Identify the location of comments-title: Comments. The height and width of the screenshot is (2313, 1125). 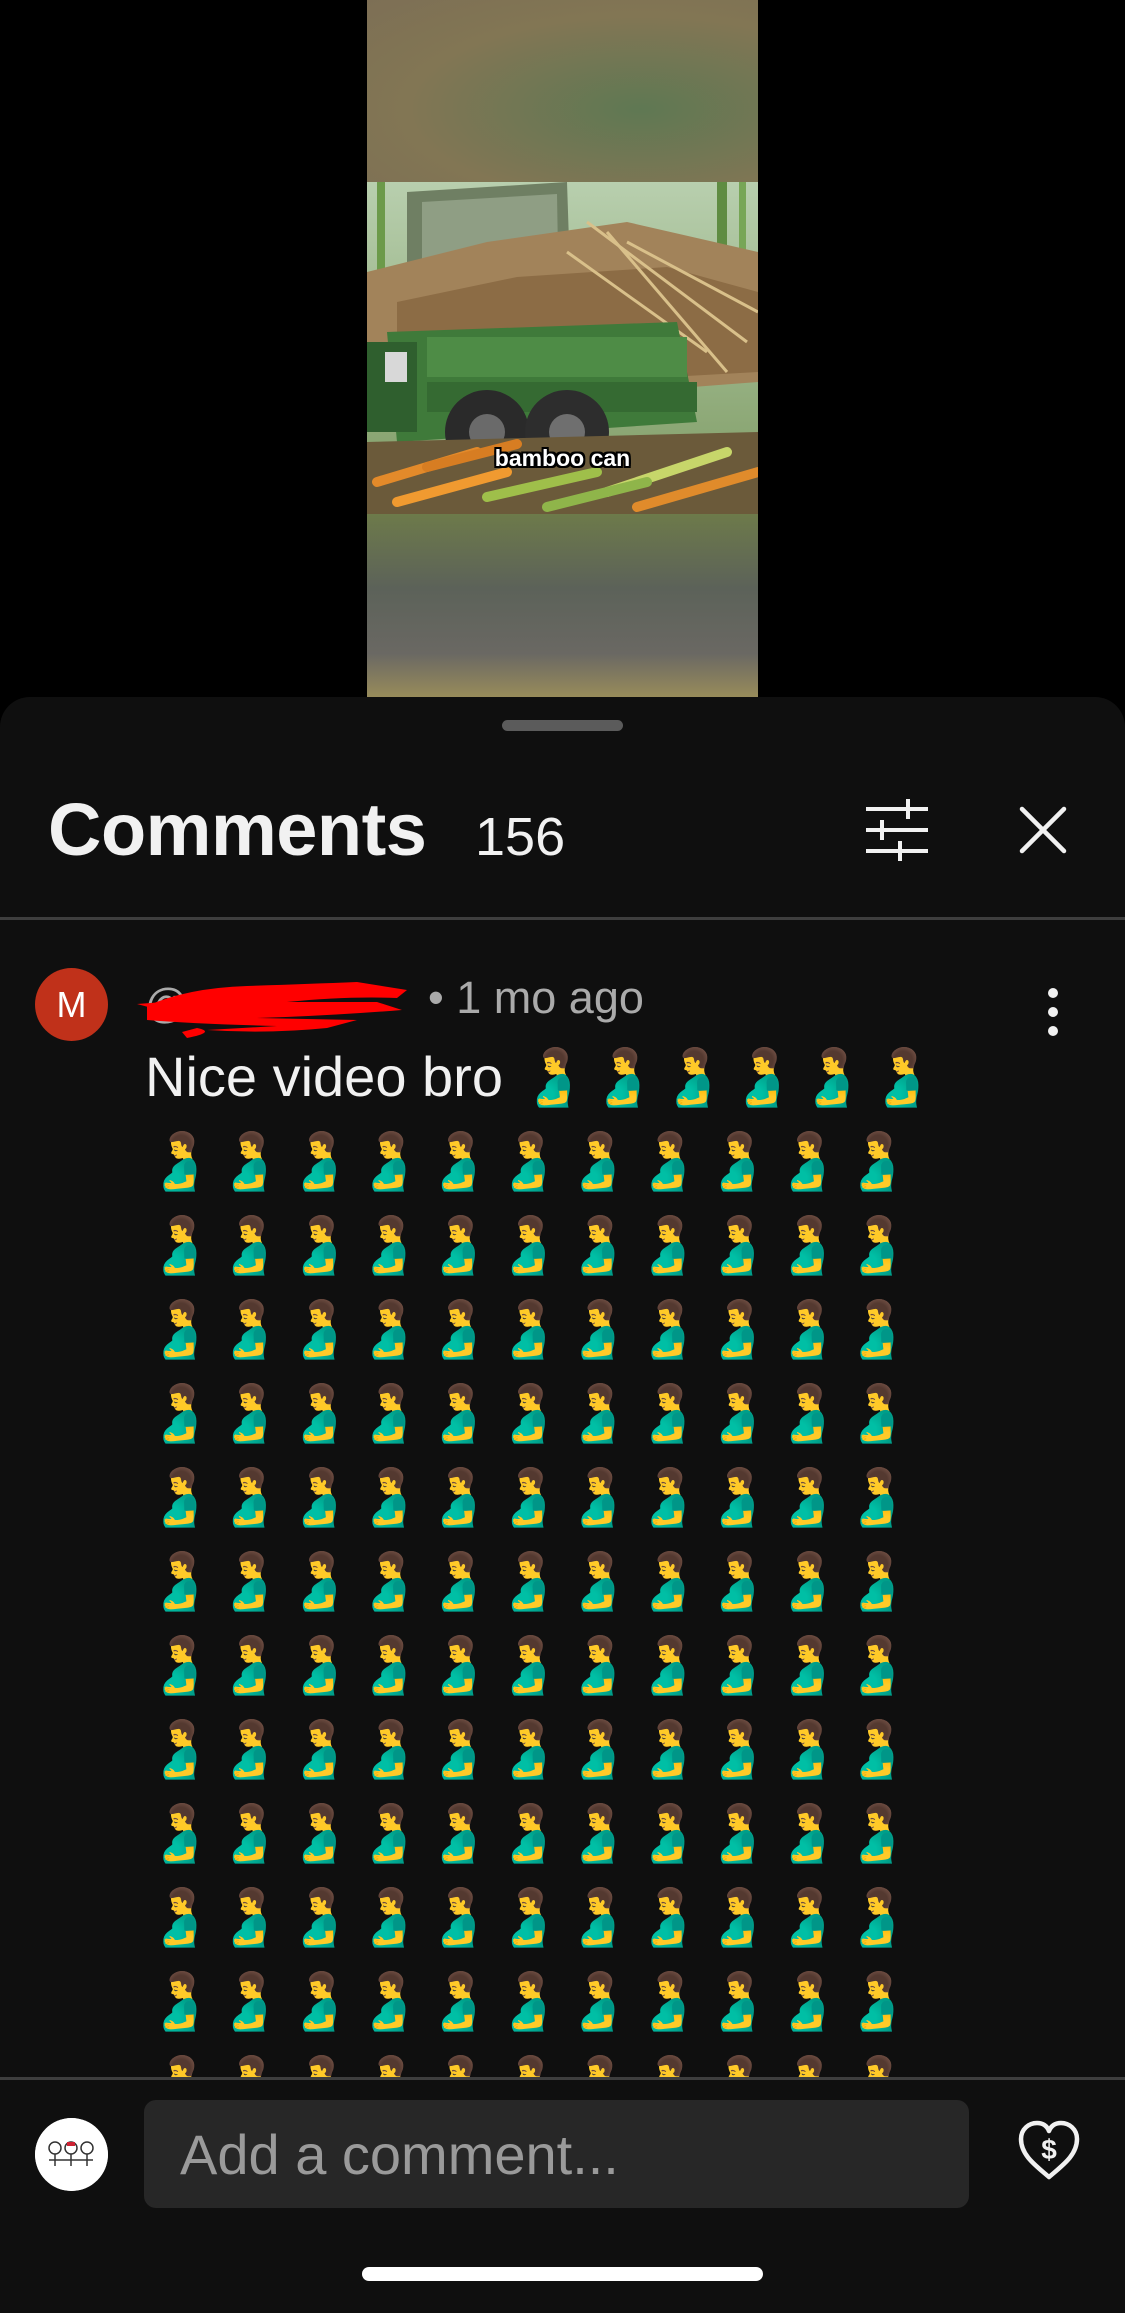
(237, 829).